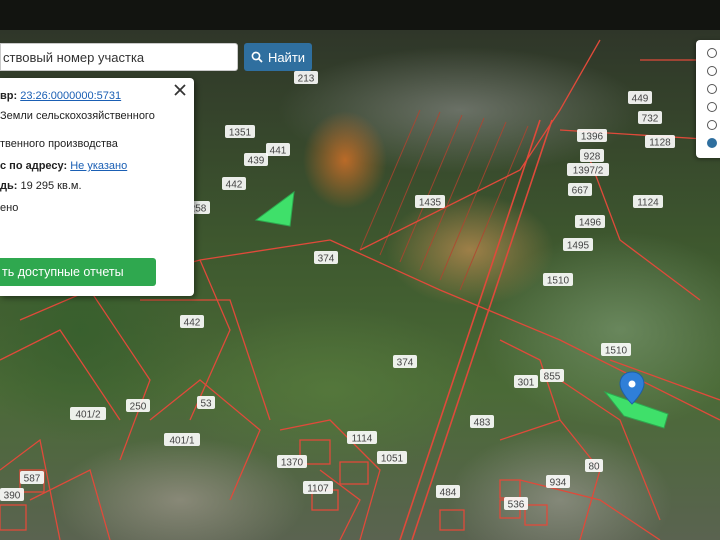  Describe the element at coordinates (650, 119) in the screenshot. I see `parcel-label: 732` at that location.